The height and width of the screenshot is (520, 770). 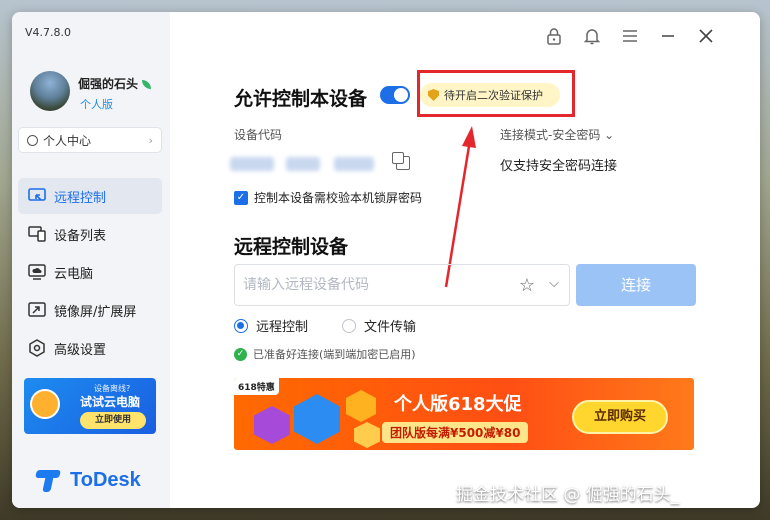 I want to click on offline-wifi-icon, so click(x=45, y=404).